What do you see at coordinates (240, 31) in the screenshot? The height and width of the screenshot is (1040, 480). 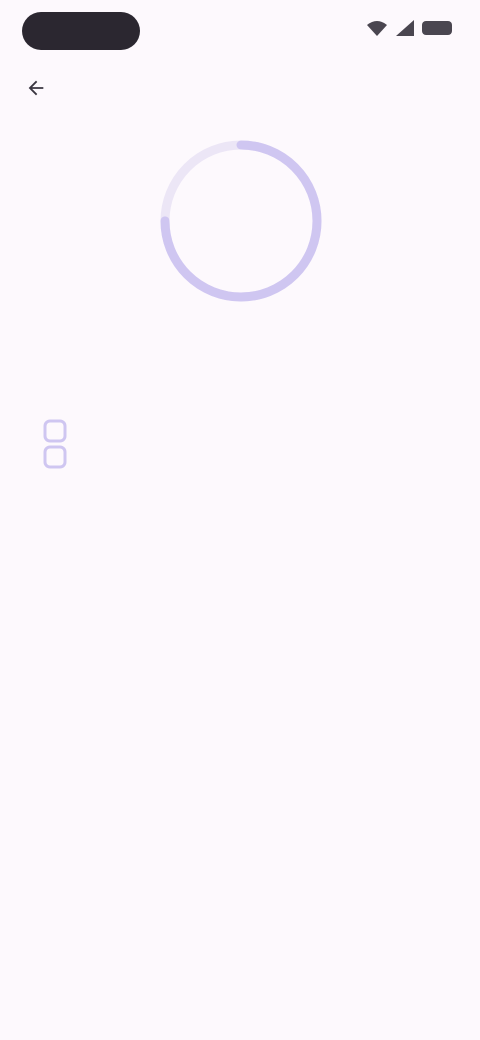 I see `status-bar` at bounding box center [240, 31].